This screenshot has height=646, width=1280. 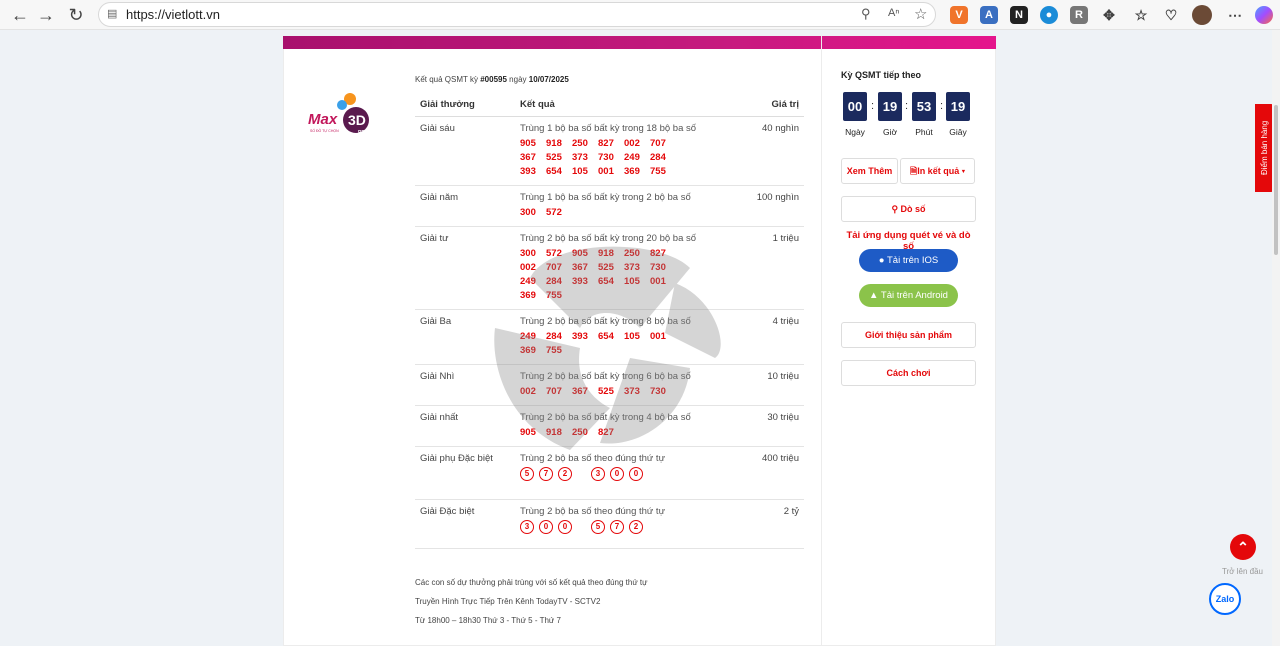 What do you see at coordinates (913, 260) in the screenshot?
I see `ios-label: Tải trên IOS` at bounding box center [913, 260].